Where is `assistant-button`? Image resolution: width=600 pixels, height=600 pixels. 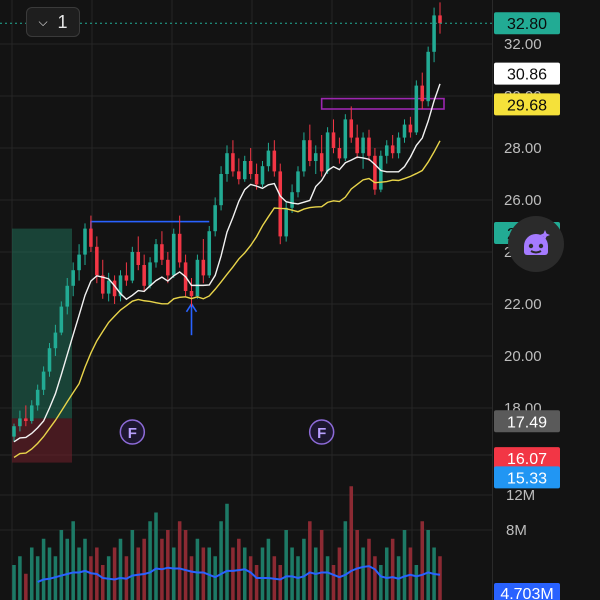 assistant-button is located at coordinates (536, 244).